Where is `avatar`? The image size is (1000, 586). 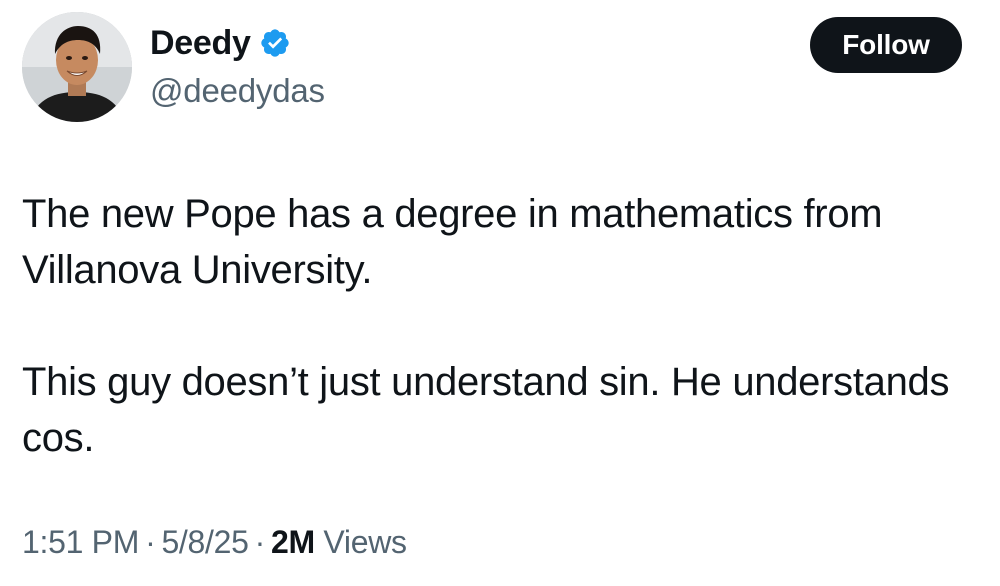 avatar is located at coordinates (77, 67).